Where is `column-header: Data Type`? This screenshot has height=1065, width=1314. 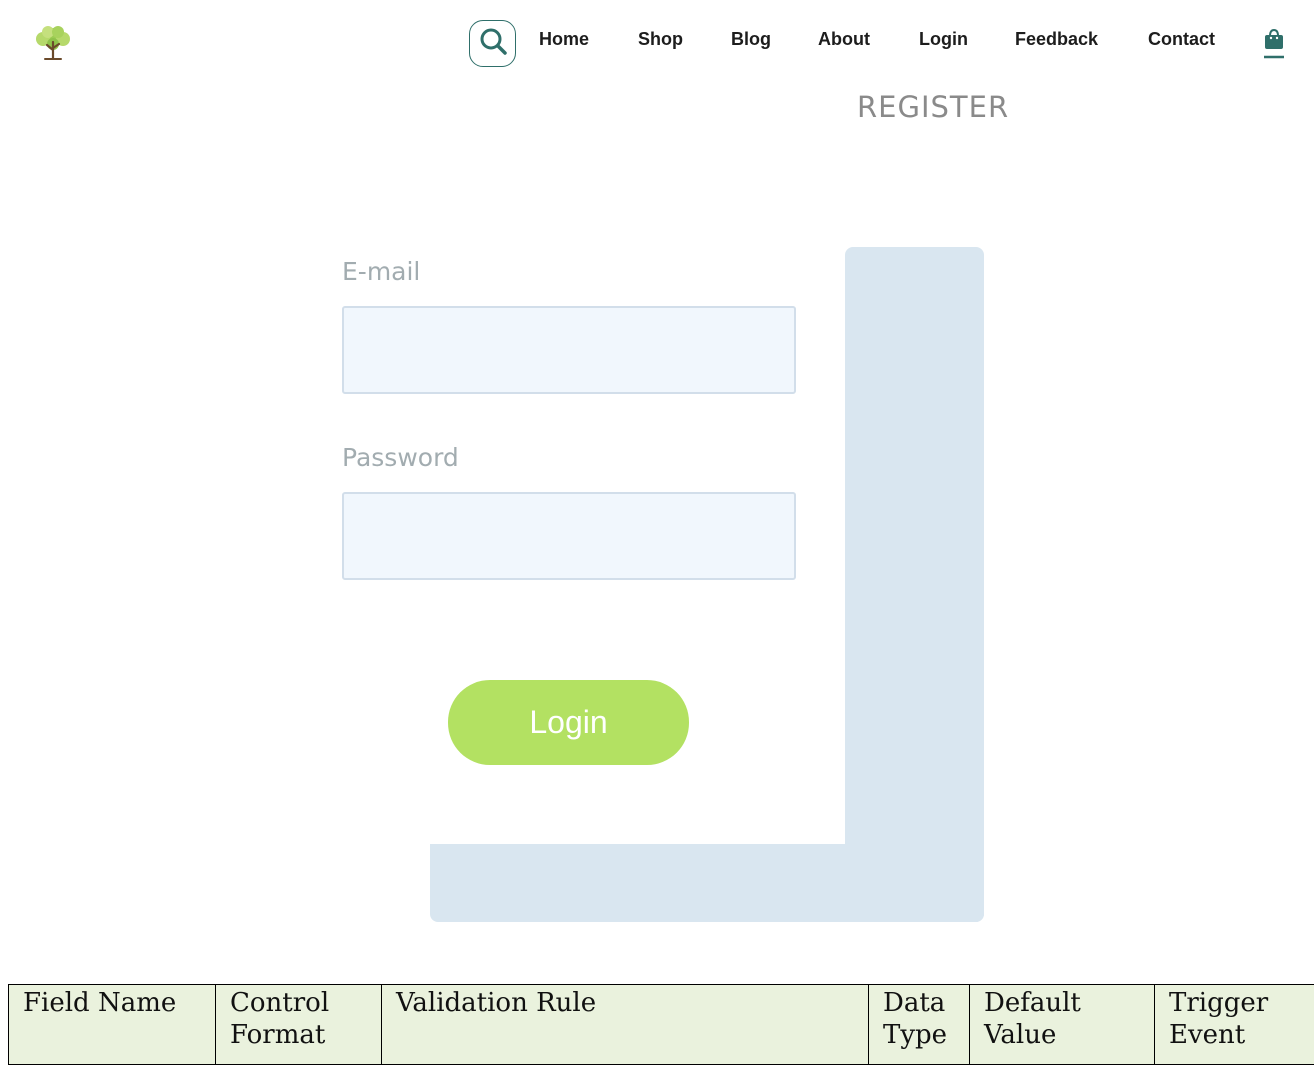 column-header: Data Type is located at coordinates (919, 1025).